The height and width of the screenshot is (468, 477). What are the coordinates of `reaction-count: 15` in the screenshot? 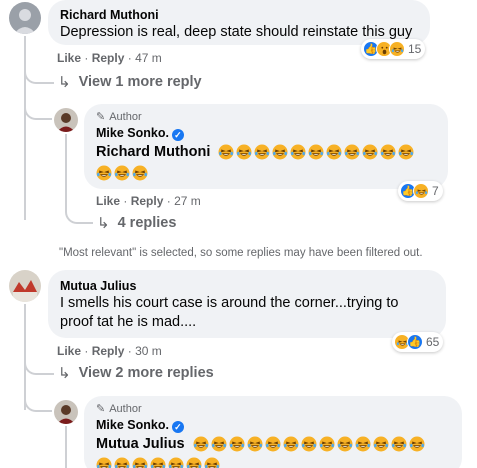 It's located at (415, 49).